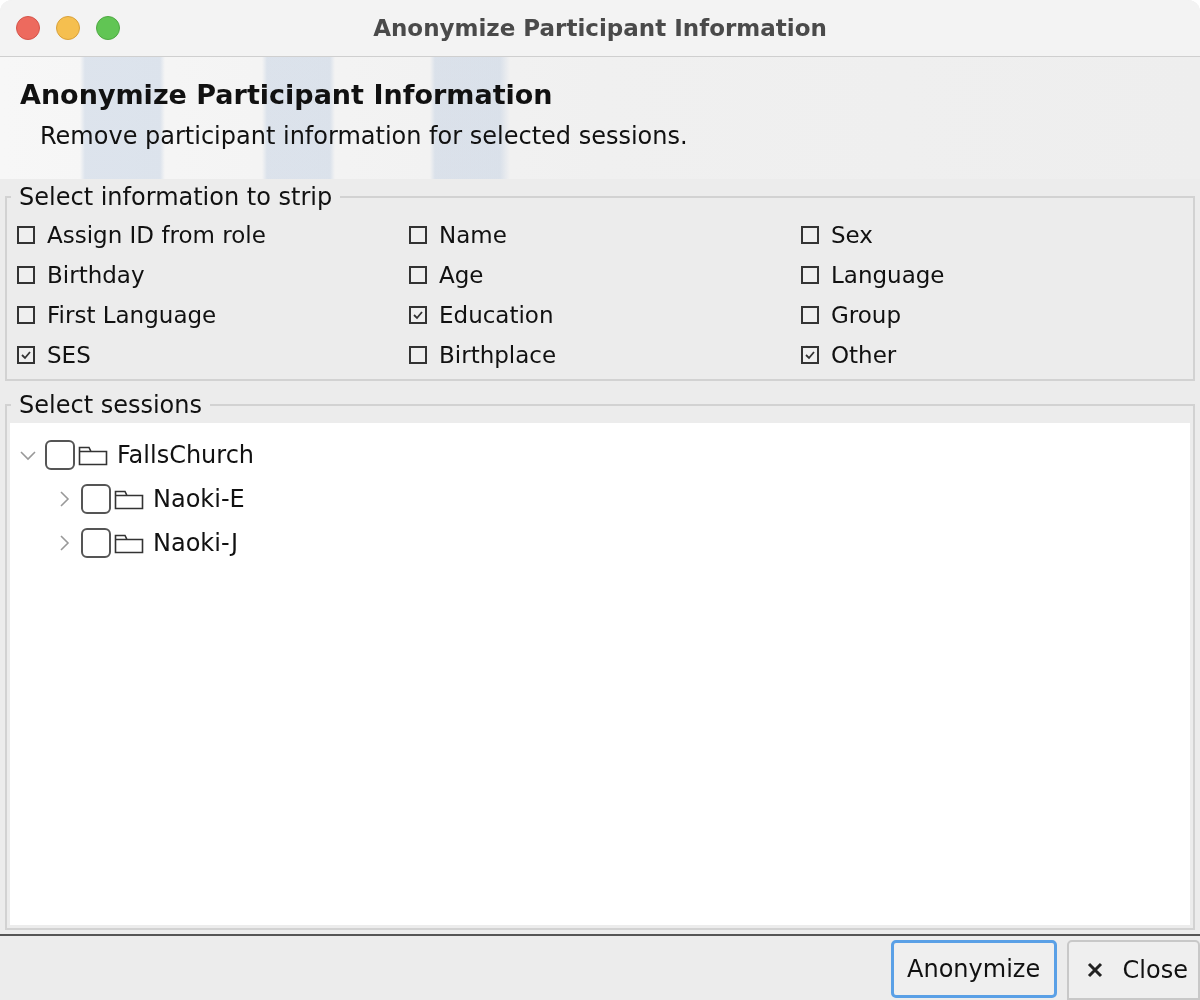 The image size is (1200, 1000). Describe the element at coordinates (1133, 970) in the screenshot. I see `close-button: Close` at that location.